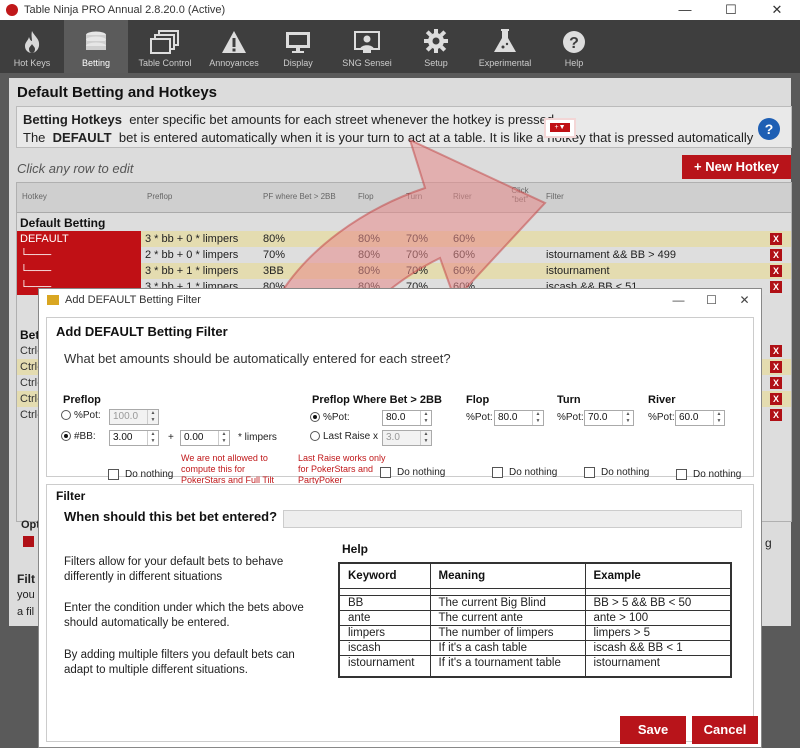 Image resolution: width=800 pixels, height=748 pixels. Describe the element at coordinates (407, 438) in the screenshot. I see `pf2bb-raise-input: 3.0 ▲ ▼` at that location.